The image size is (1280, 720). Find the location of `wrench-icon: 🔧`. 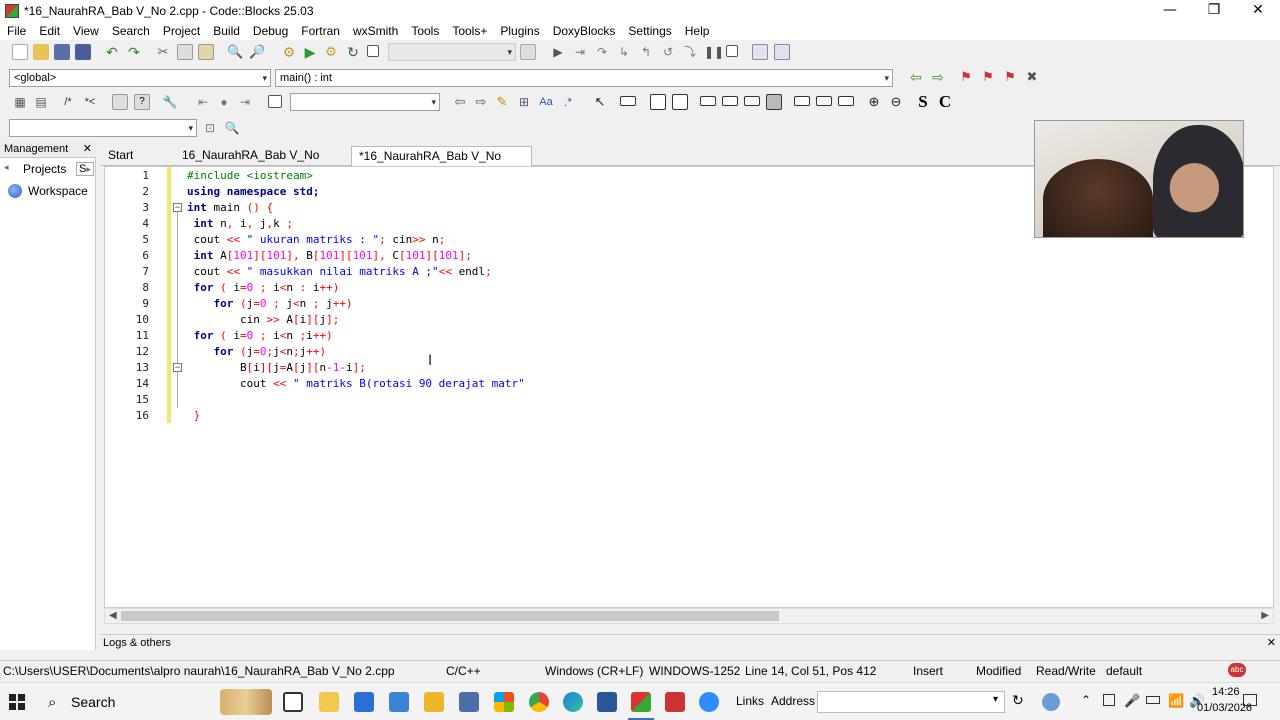

wrench-icon: 🔧 is located at coordinates (170, 102).